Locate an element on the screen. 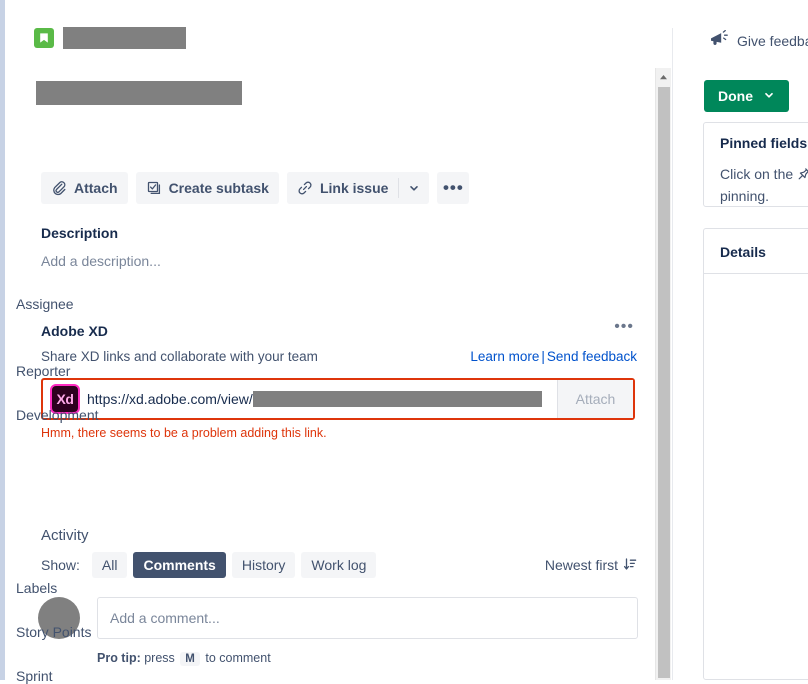 The image size is (808, 684). pinned-fields-title: Pinned fields is located at coordinates (764, 143).